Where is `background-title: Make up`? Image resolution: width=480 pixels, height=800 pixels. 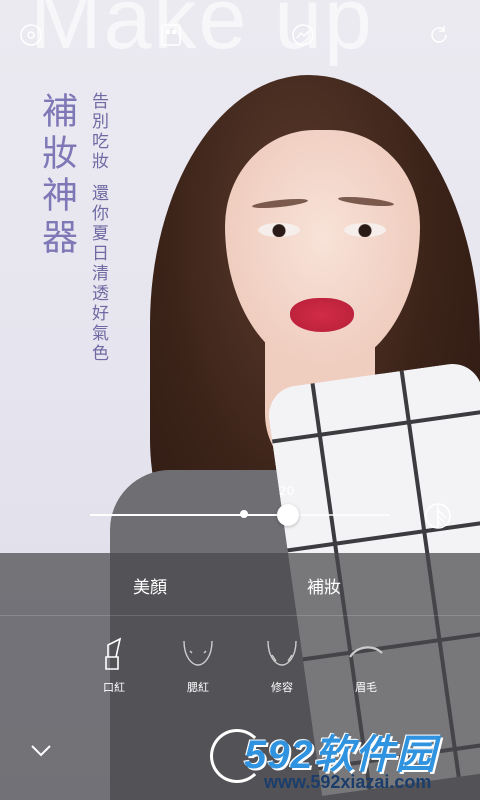 background-title: Make up is located at coordinates (202, 33).